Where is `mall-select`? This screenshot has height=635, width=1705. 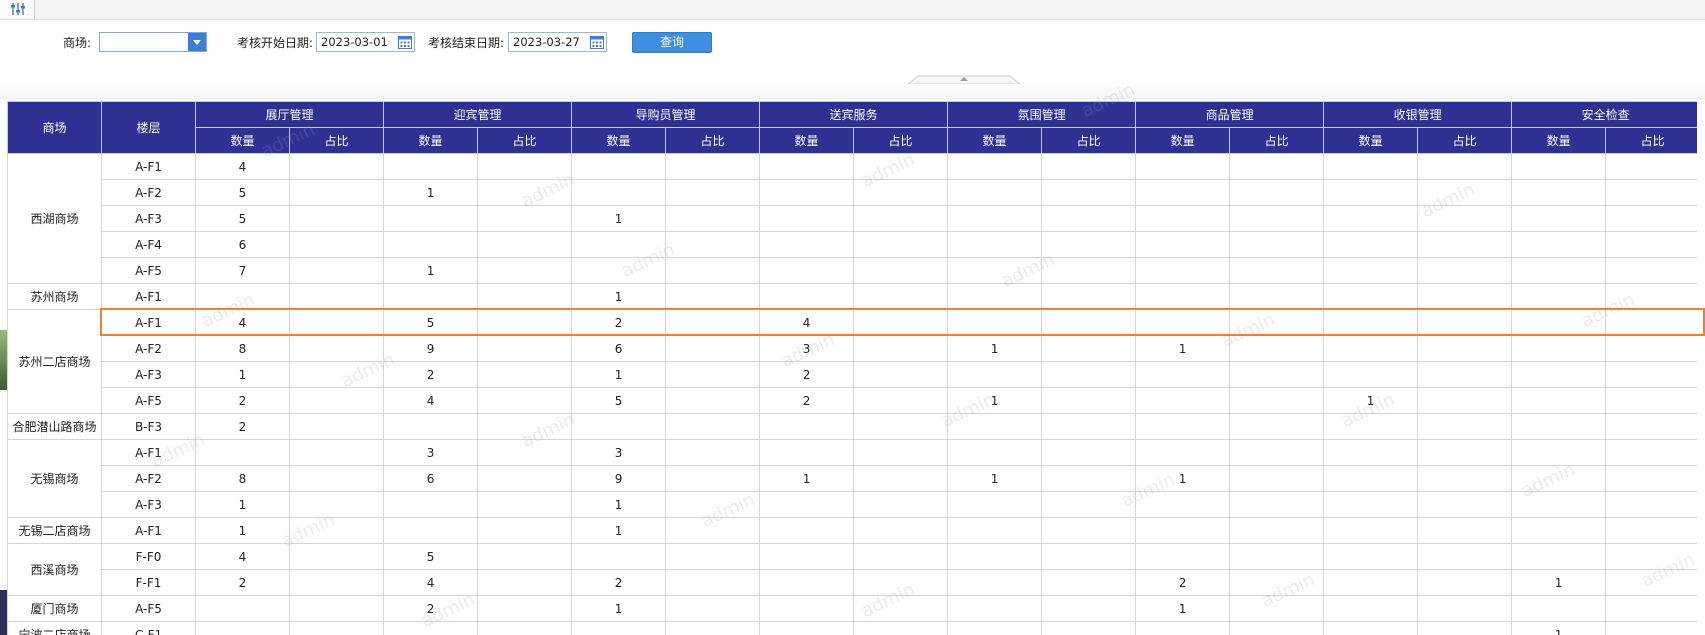 mall-select is located at coordinates (153, 42).